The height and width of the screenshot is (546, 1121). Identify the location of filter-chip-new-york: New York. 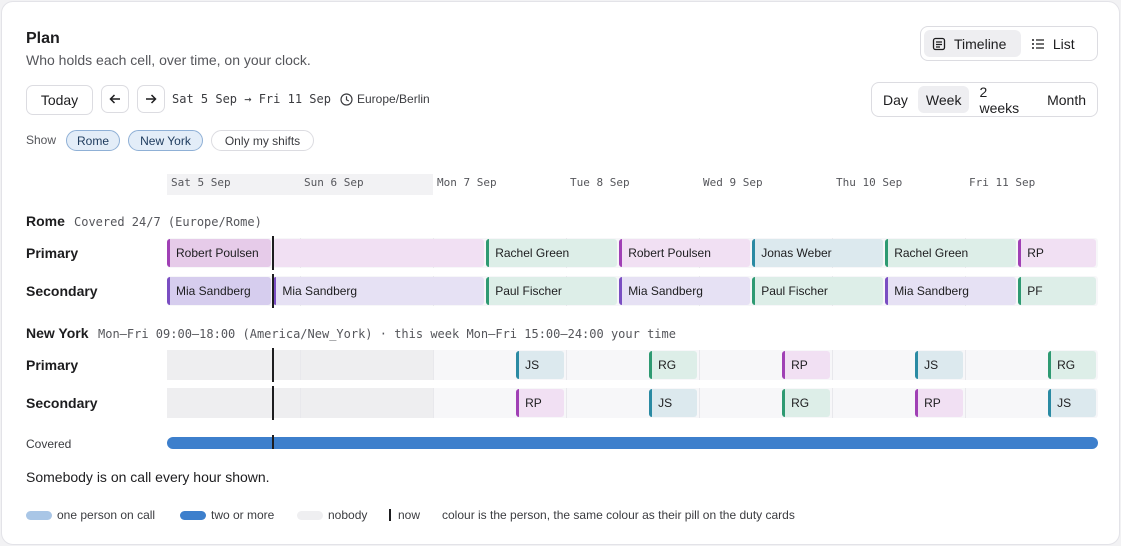
(165, 140).